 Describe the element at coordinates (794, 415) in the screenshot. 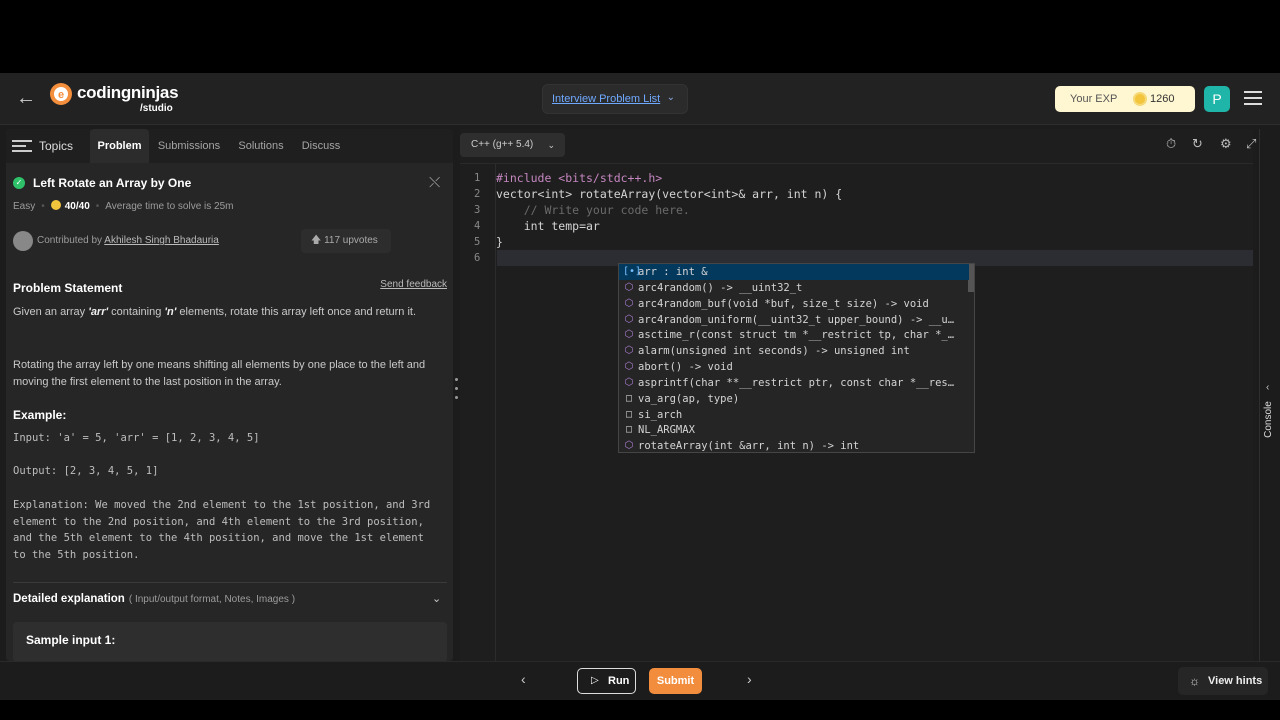

I see `autocomplete-item: □ si_arch` at that location.